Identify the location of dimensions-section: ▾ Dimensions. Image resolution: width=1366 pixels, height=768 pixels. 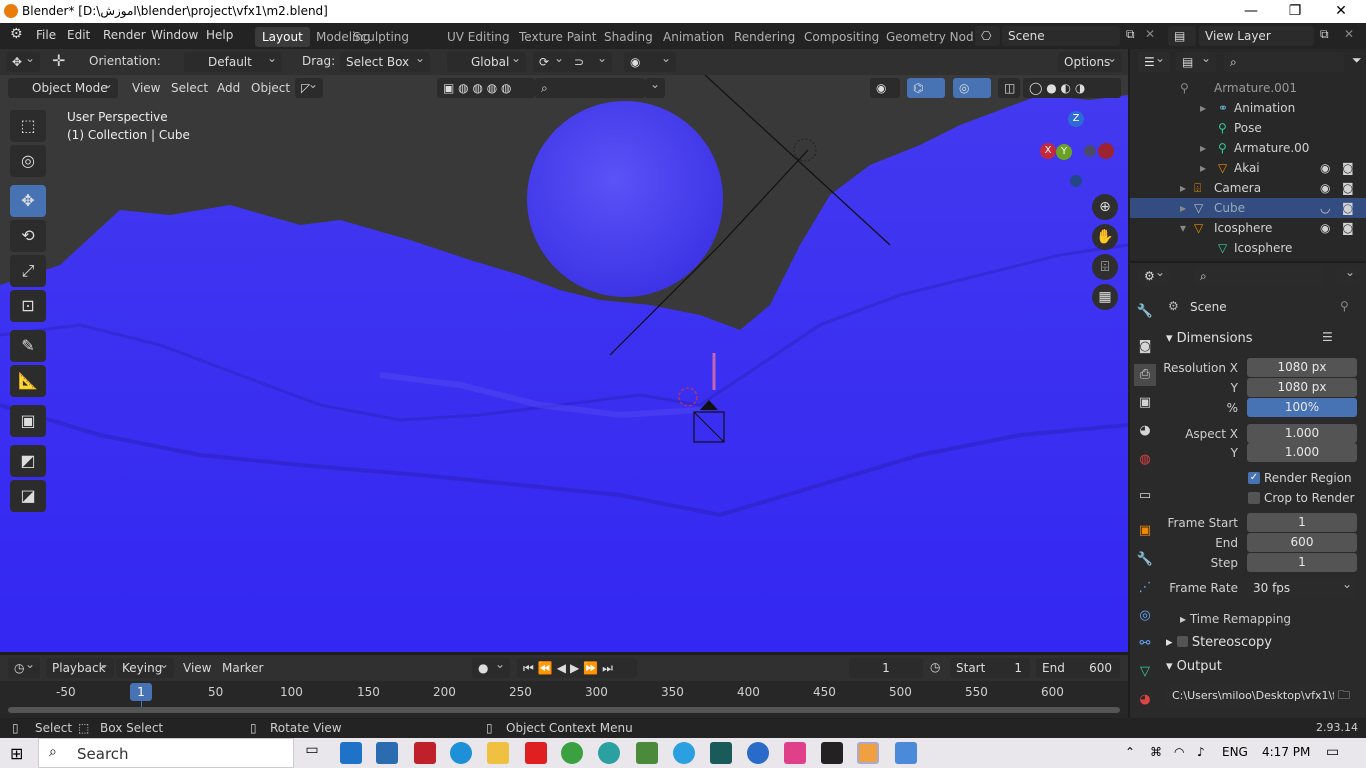
(1209, 338).